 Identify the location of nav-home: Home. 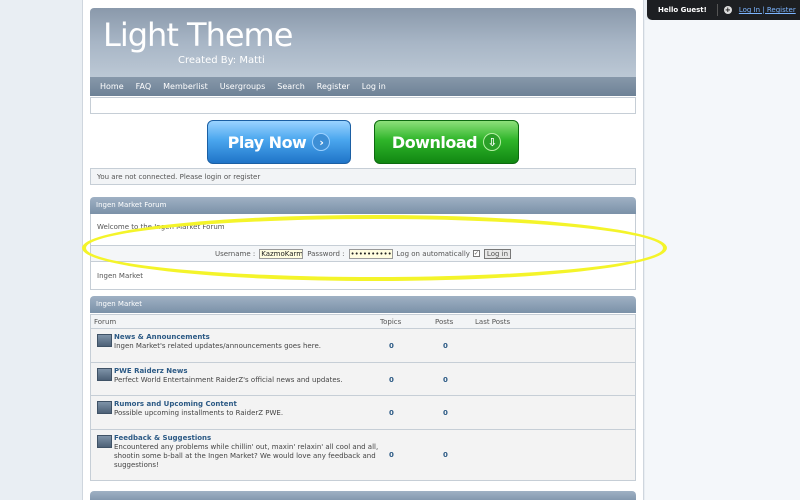
(112, 86).